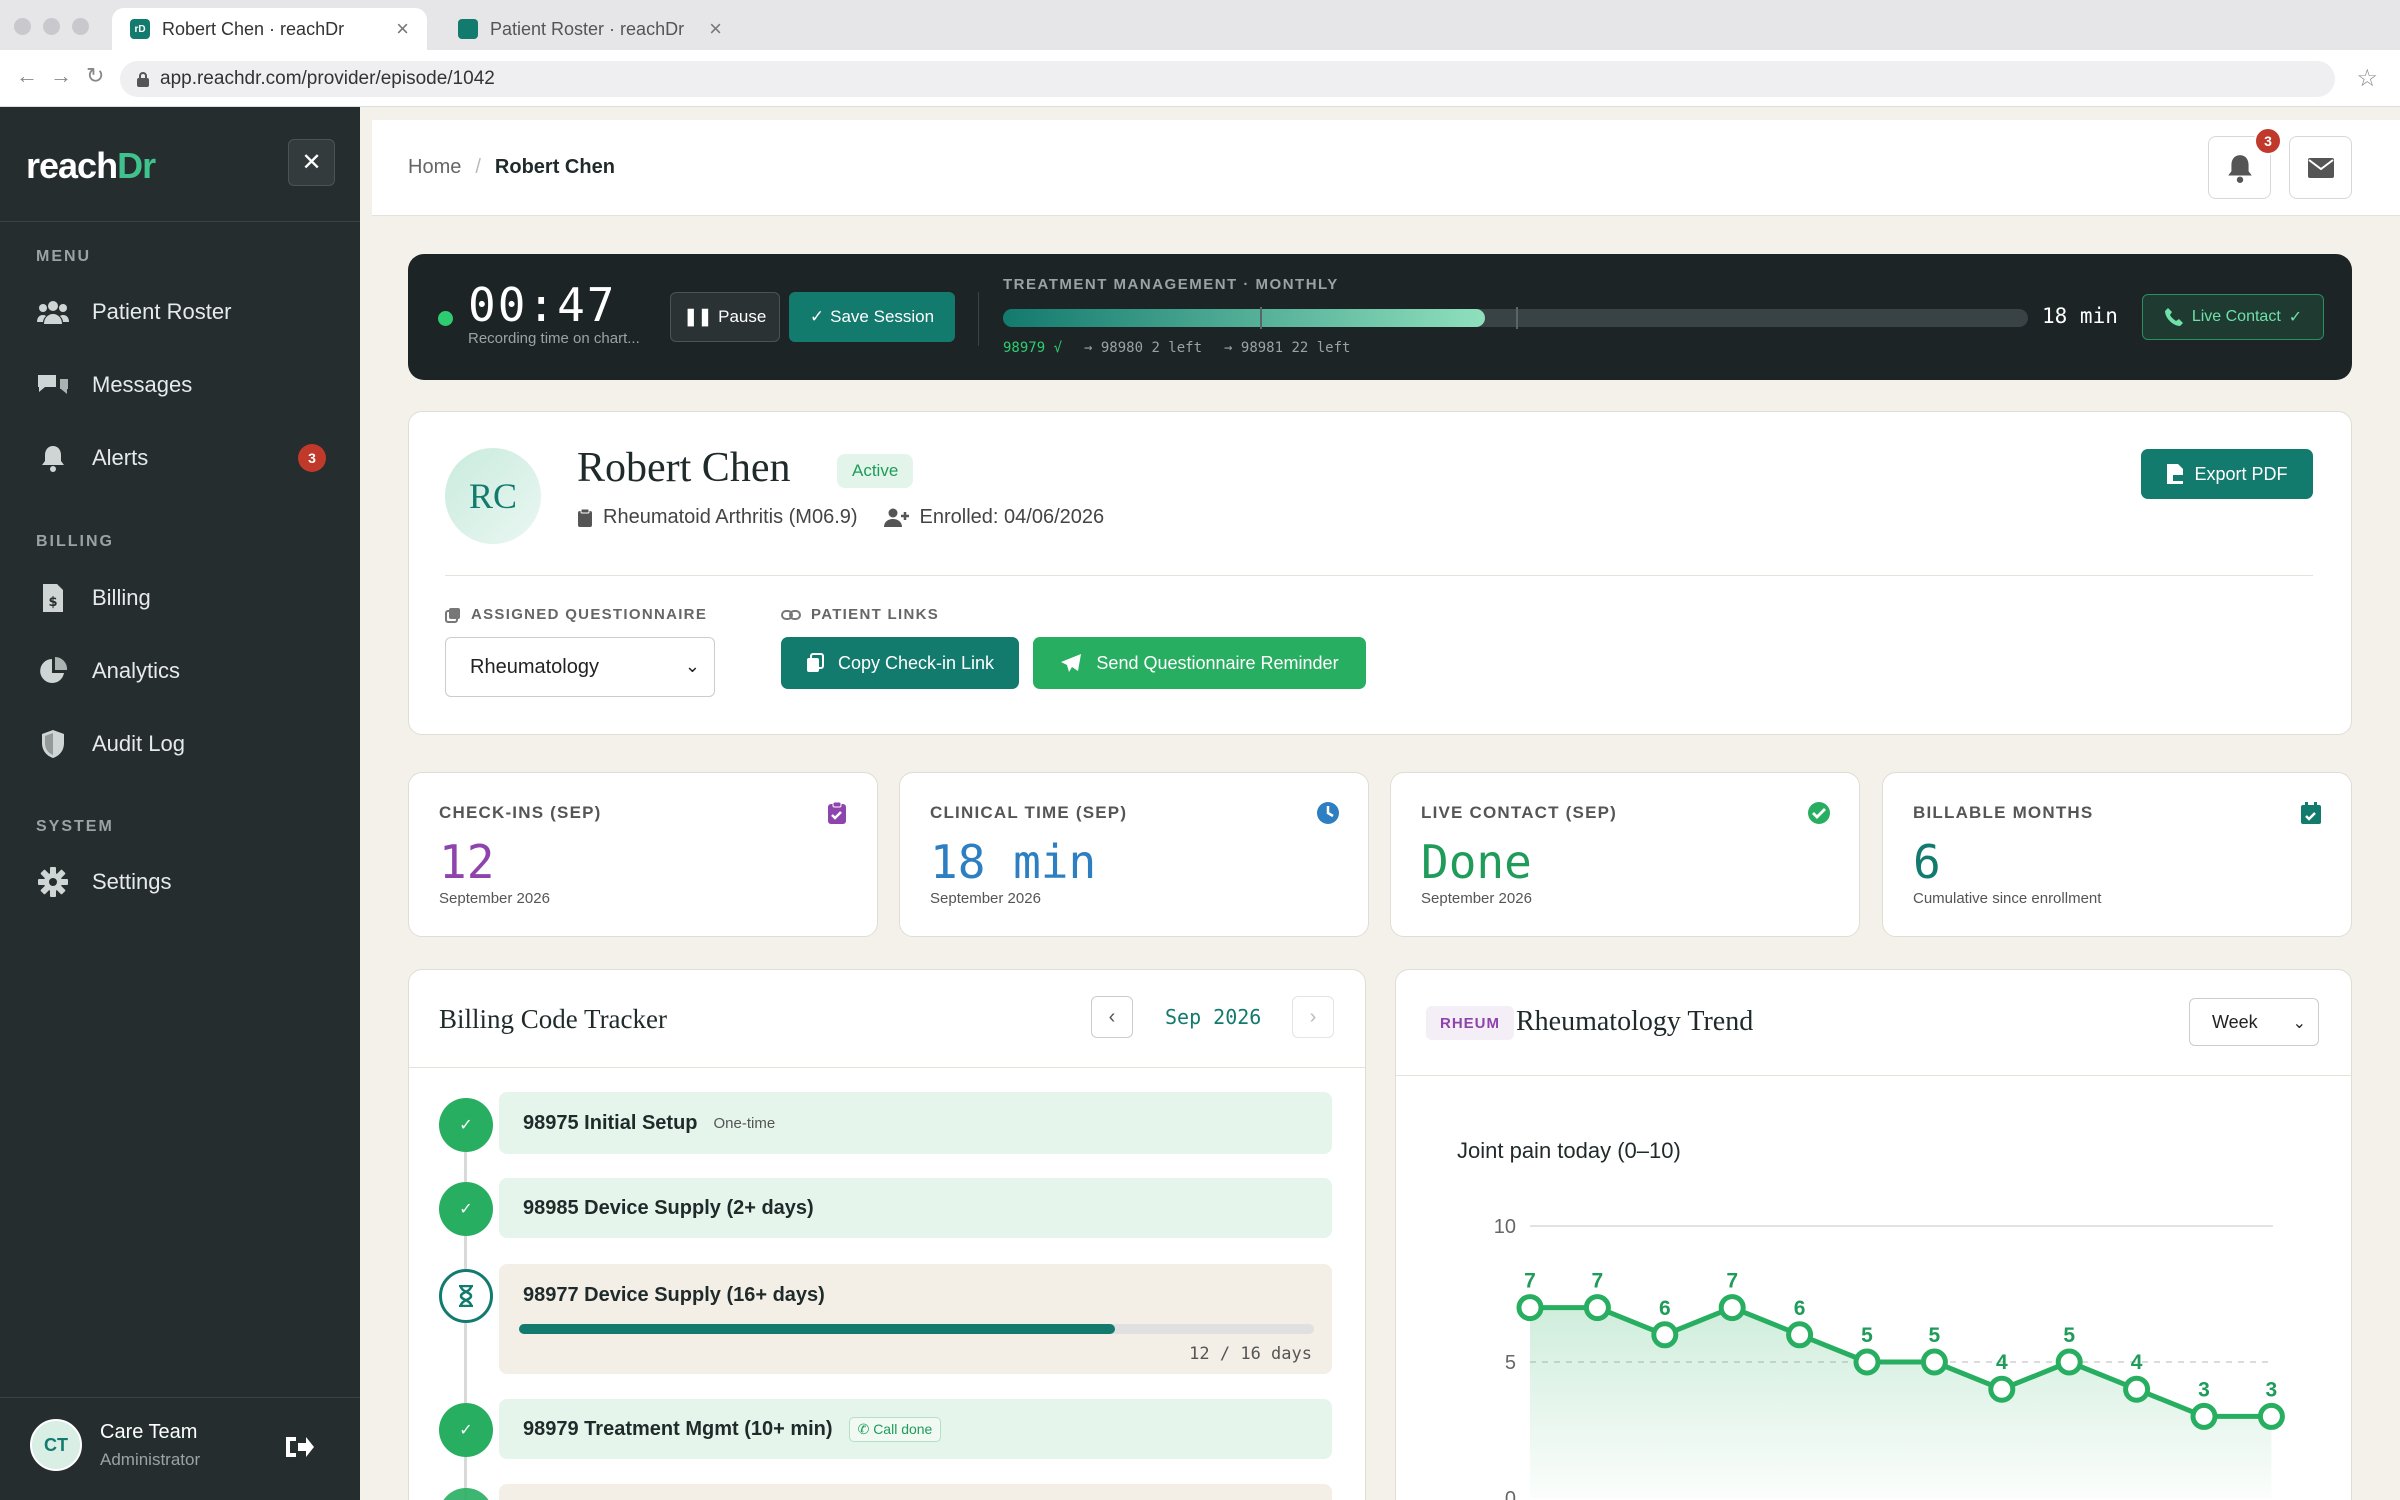  Describe the element at coordinates (1476, 862) in the screenshot. I see `stat-value: Done` at that location.